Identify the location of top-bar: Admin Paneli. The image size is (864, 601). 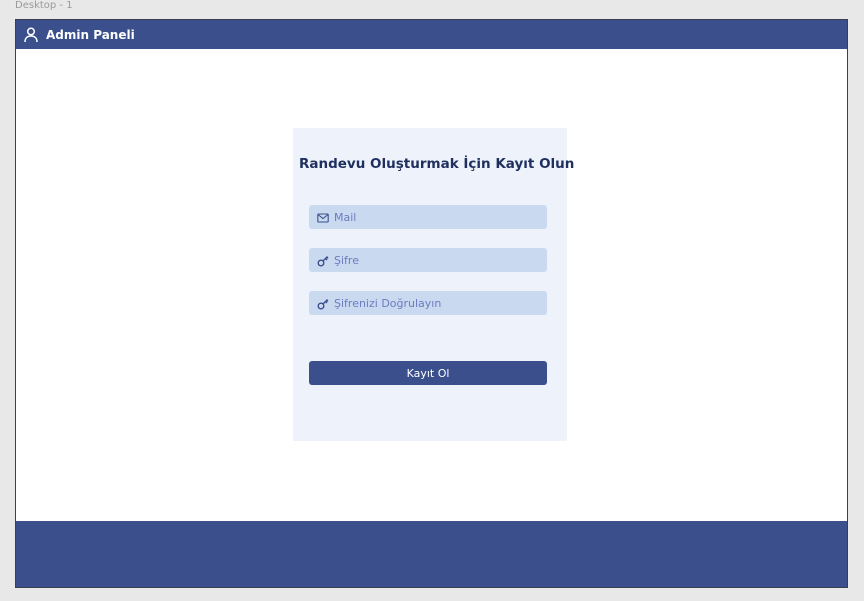
(431, 34).